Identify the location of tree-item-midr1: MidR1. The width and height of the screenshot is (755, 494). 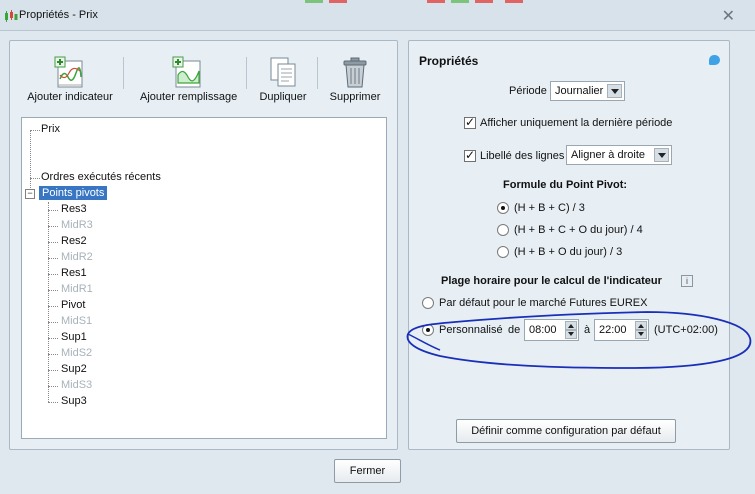
(77, 289).